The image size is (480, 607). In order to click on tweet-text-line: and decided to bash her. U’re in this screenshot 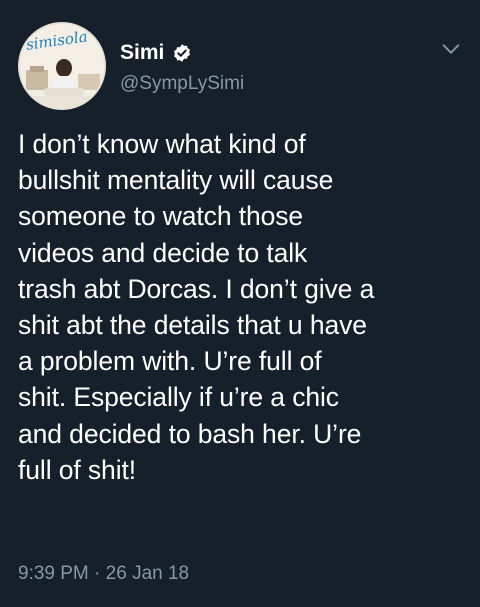, I will do `click(190, 433)`.